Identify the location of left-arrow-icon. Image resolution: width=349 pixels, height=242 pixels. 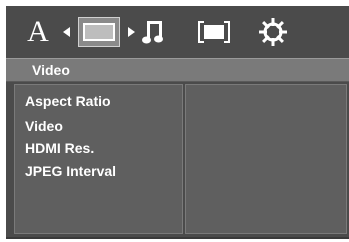
(67, 32).